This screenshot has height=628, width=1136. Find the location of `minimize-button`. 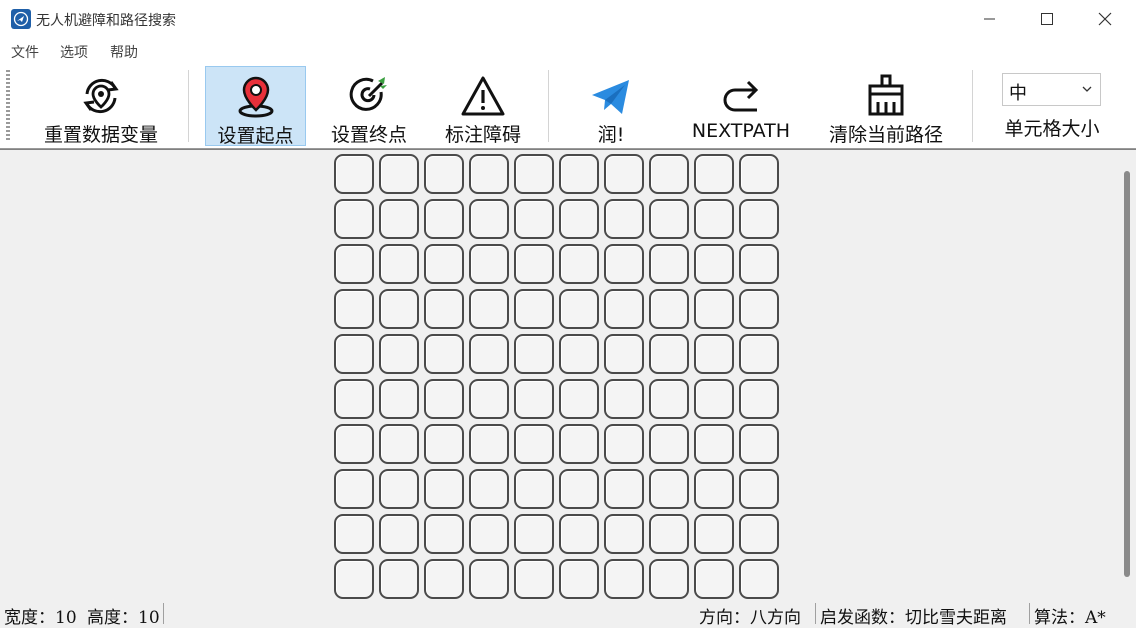

minimize-button is located at coordinates (989, 19).